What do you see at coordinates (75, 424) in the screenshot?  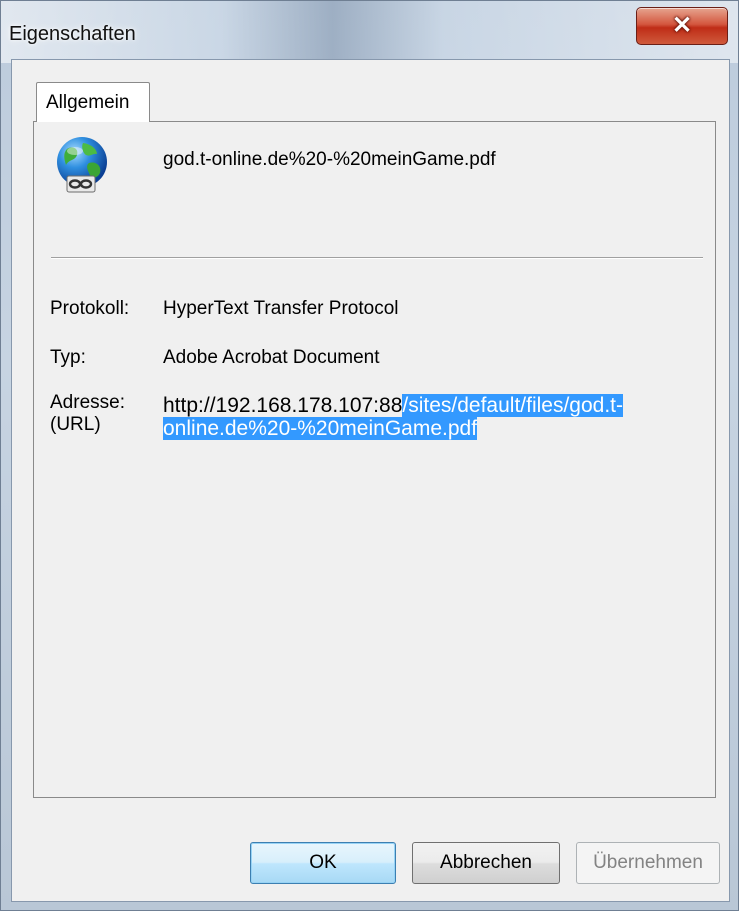 I see `address-label-line2: (URL)` at bounding box center [75, 424].